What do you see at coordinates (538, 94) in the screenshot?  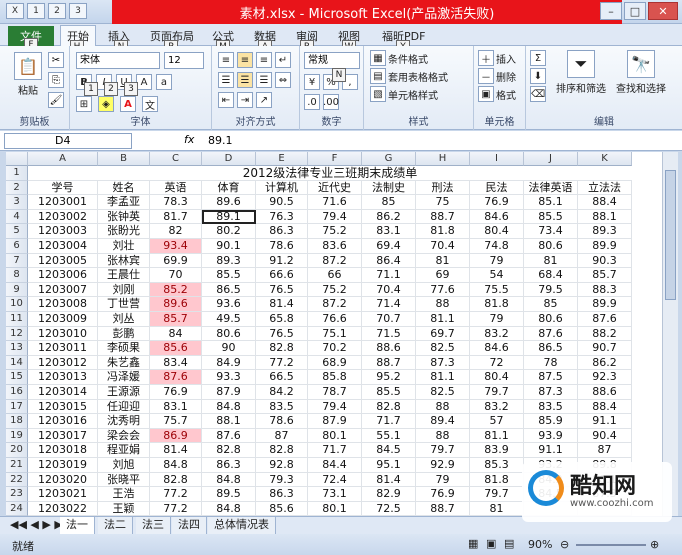 I see `clear-icon: ⌫` at bounding box center [538, 94].